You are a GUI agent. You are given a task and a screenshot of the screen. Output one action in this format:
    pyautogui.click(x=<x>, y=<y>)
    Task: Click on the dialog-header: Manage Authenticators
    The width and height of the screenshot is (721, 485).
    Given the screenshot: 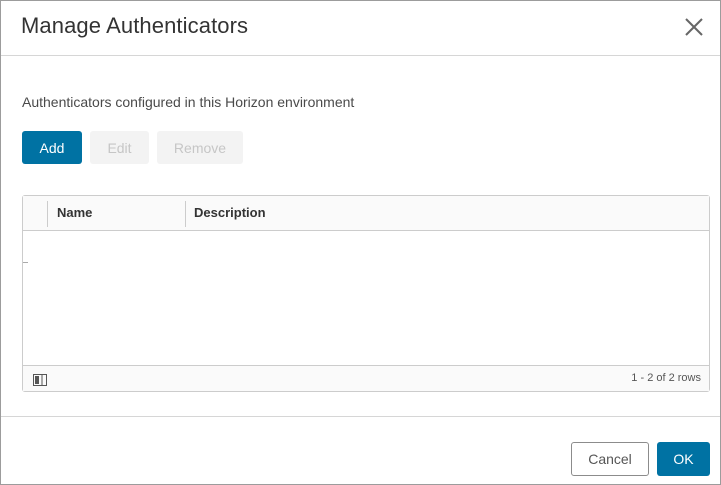 What is the action you would take?
    pyautogui.click(x=360, y=28)
    